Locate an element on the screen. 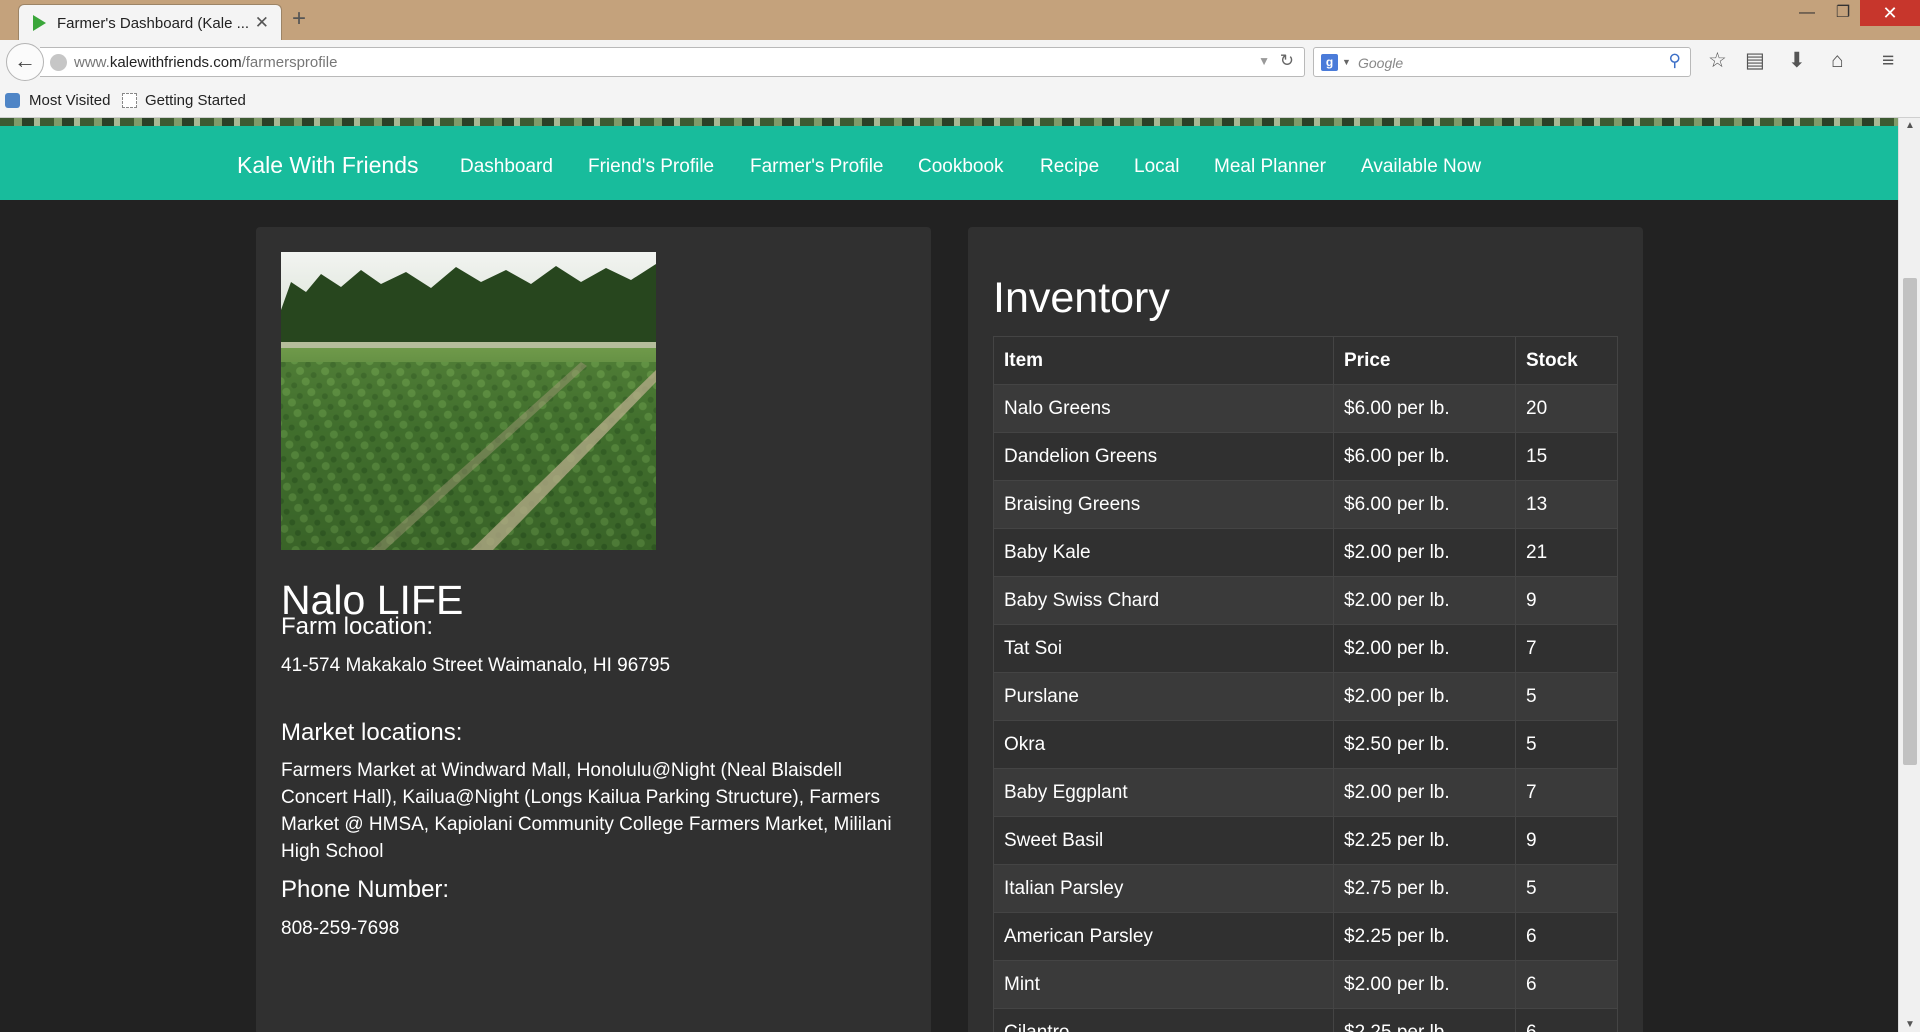 This screenshot has height=1032, width=1920. menu-icon: ≡ is located at coordinates (1888, 61).